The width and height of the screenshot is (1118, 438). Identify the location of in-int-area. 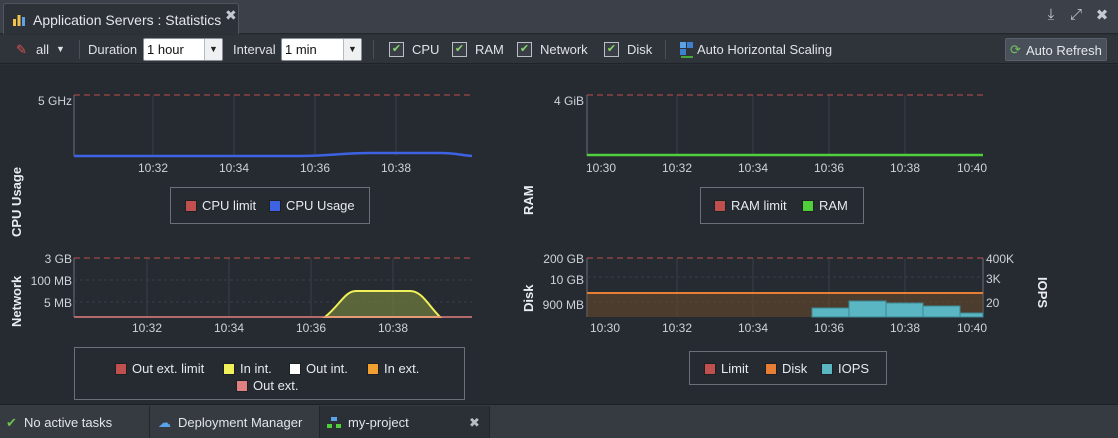
(382, 304).